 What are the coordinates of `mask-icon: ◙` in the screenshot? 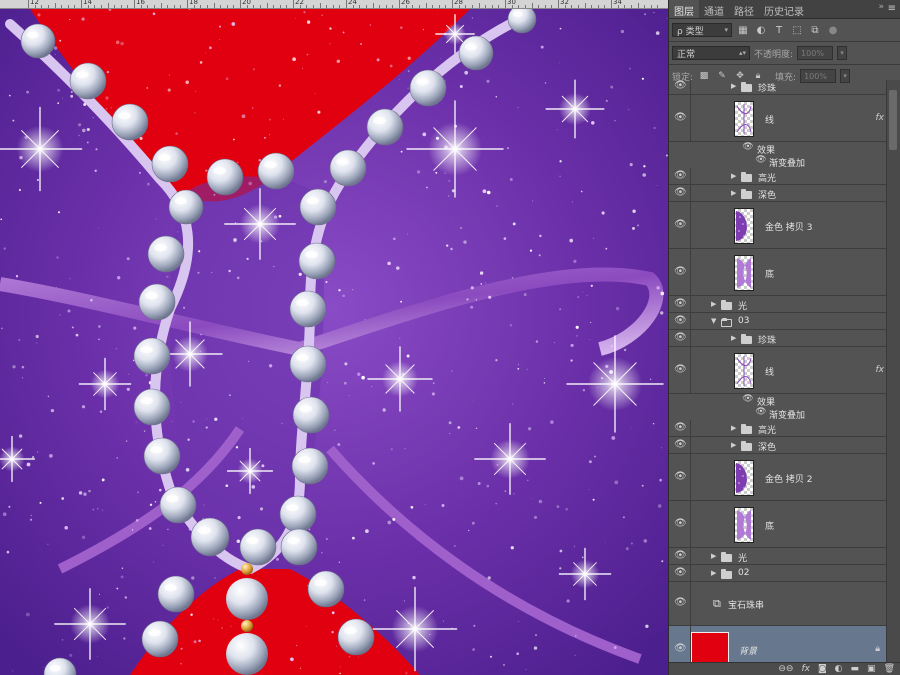 It's located at (822, 669).